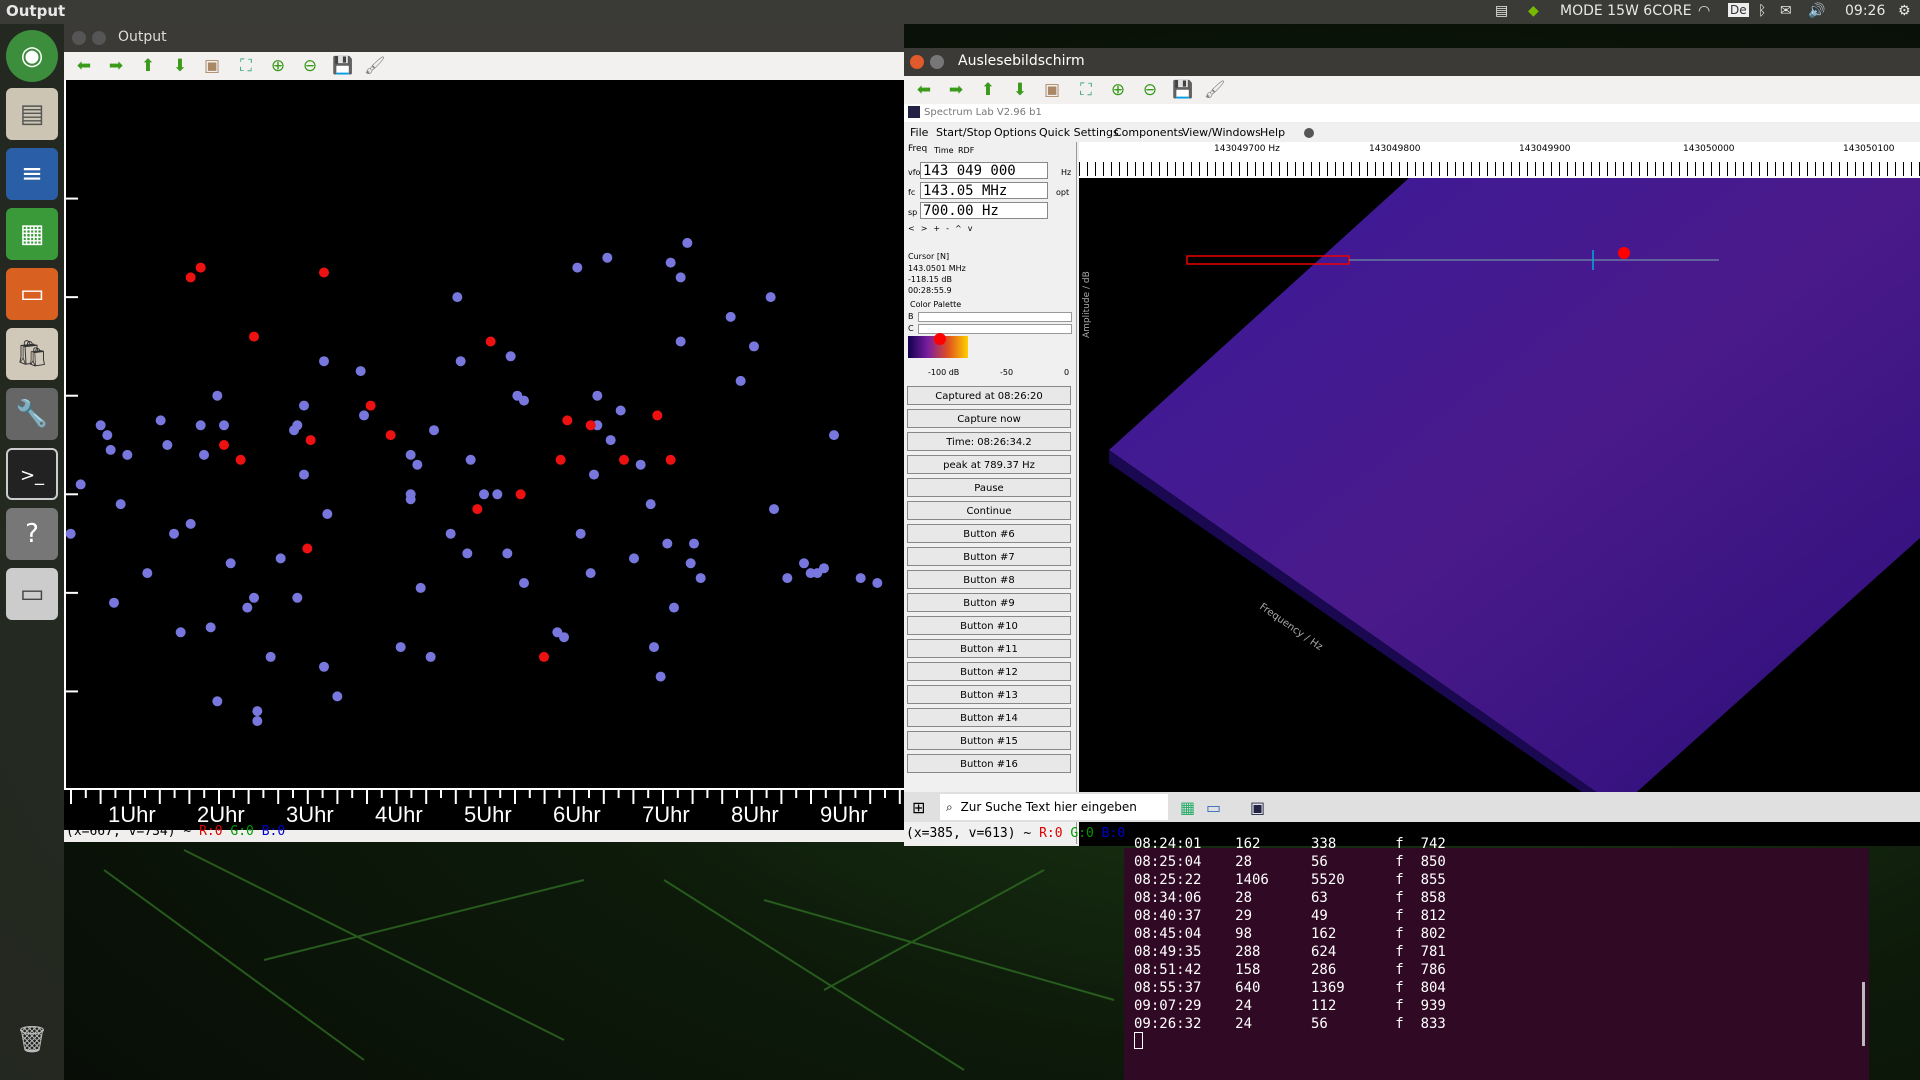  I want to click on y-axis-line, so click(65, 435).